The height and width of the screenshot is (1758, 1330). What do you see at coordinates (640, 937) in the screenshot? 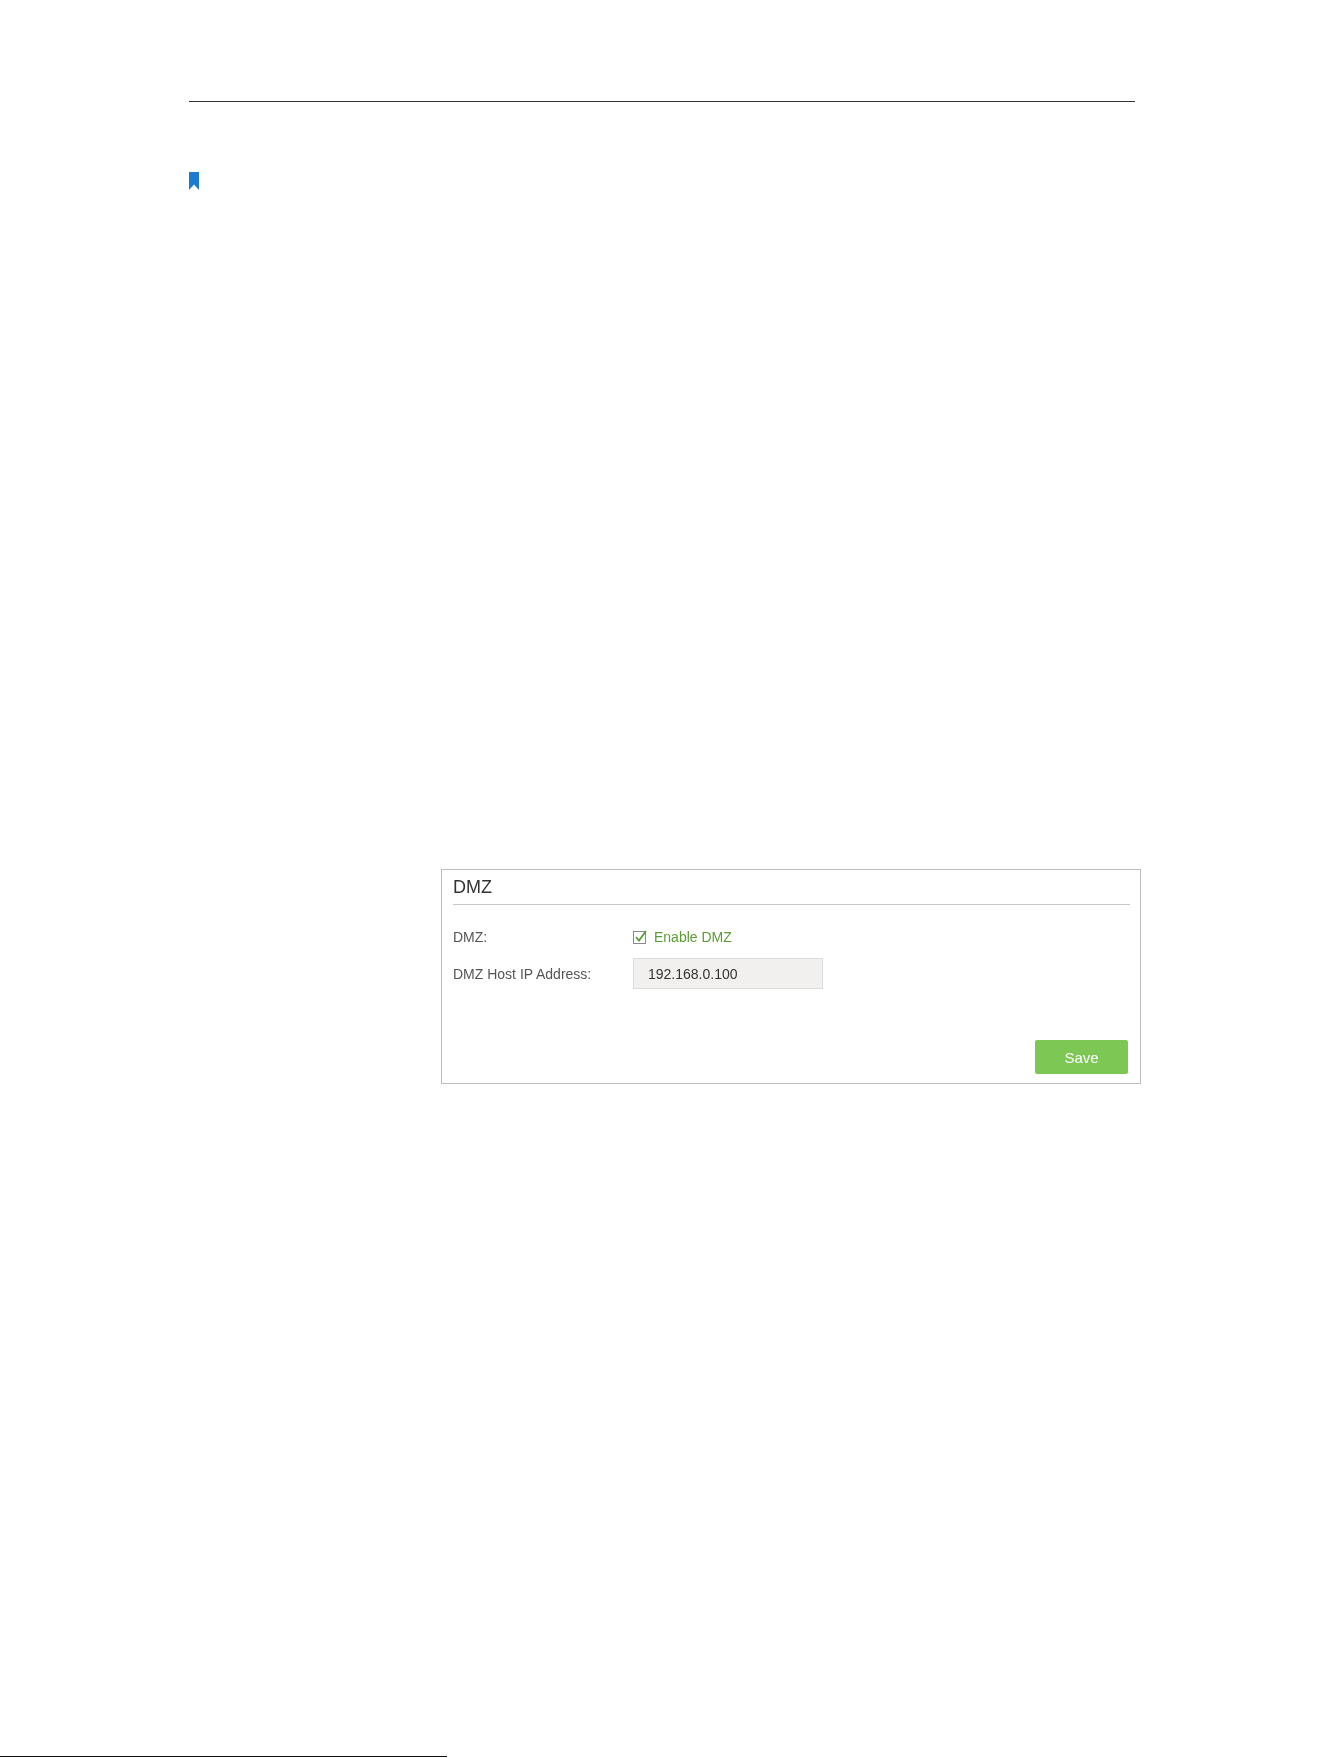
I see `checkbox` at bounding box center [640, 937].